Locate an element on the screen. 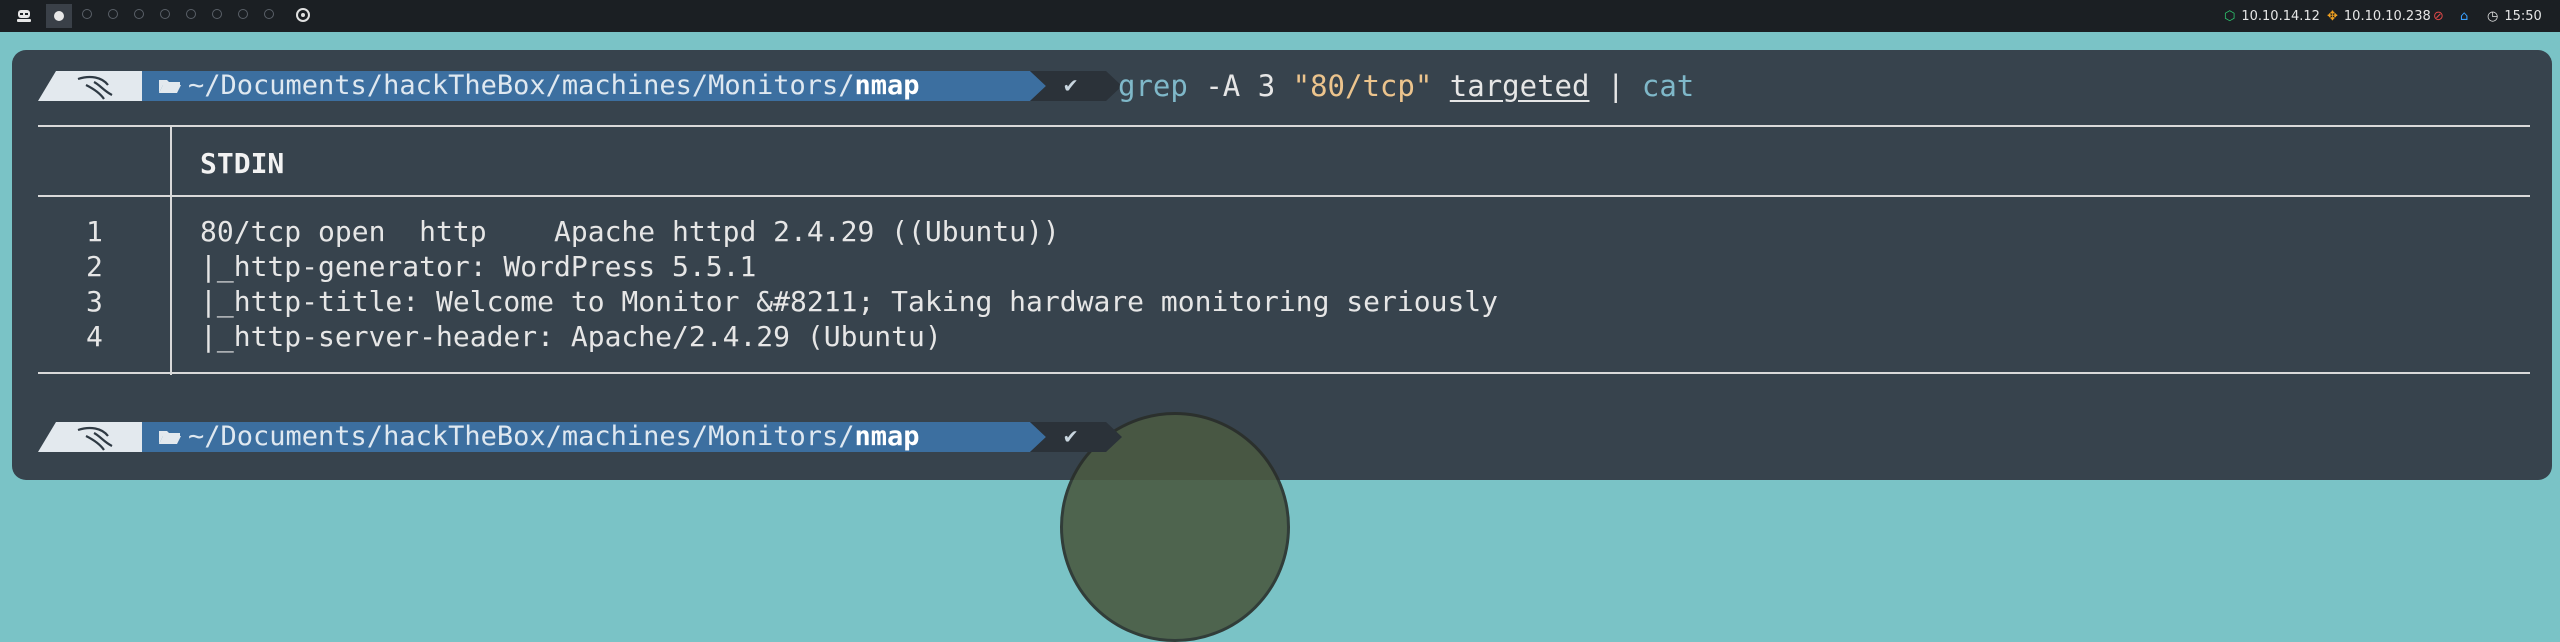 Image resolution: width=2560 pixels, height=642 pixels. workspace-active-dot-icon is located at coordinates (59, 16).